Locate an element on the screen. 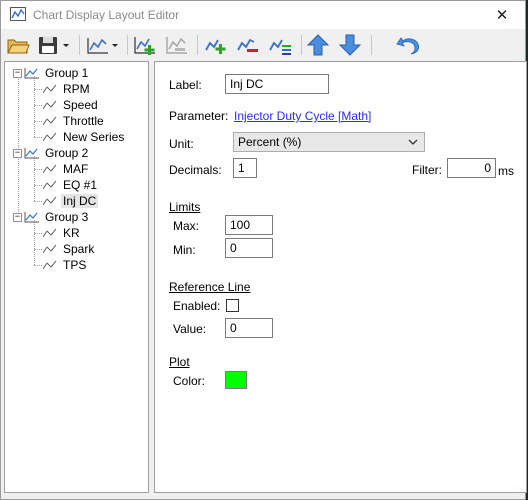  chevron-down-icon is located at coordinates (413, 143).